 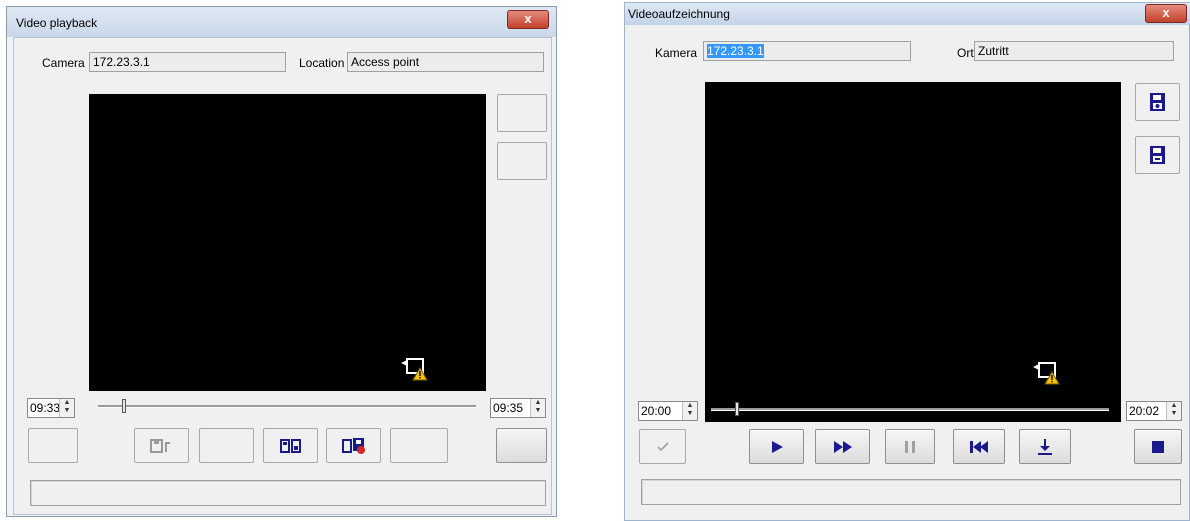 I want to click on end-time-spinner: 20:02 ▲ ▼, so click(x=1154, y=411).